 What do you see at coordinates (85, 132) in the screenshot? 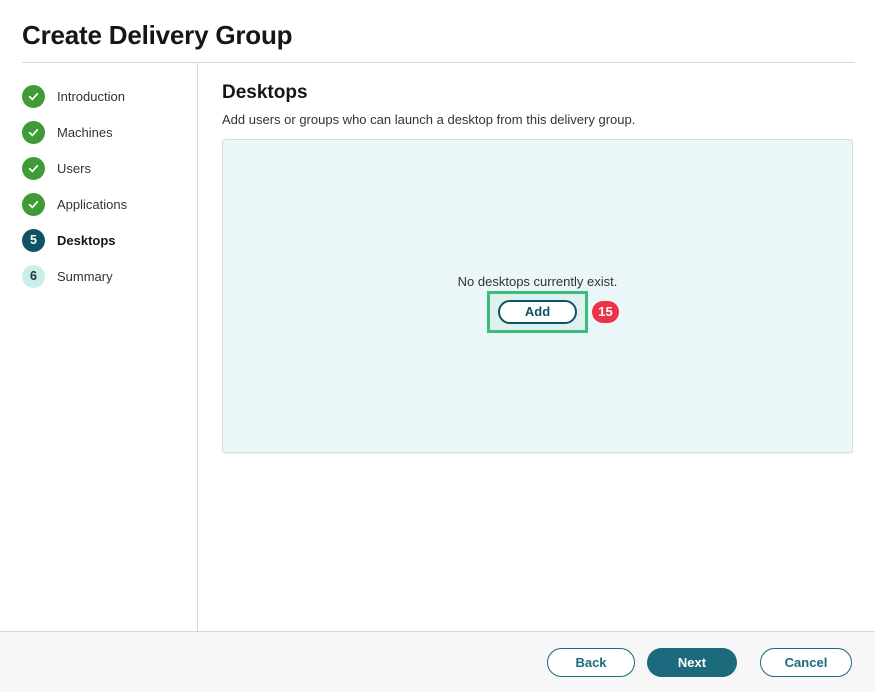
I see `sidebar-step-label: Machines` at bounding box center [85, 132].